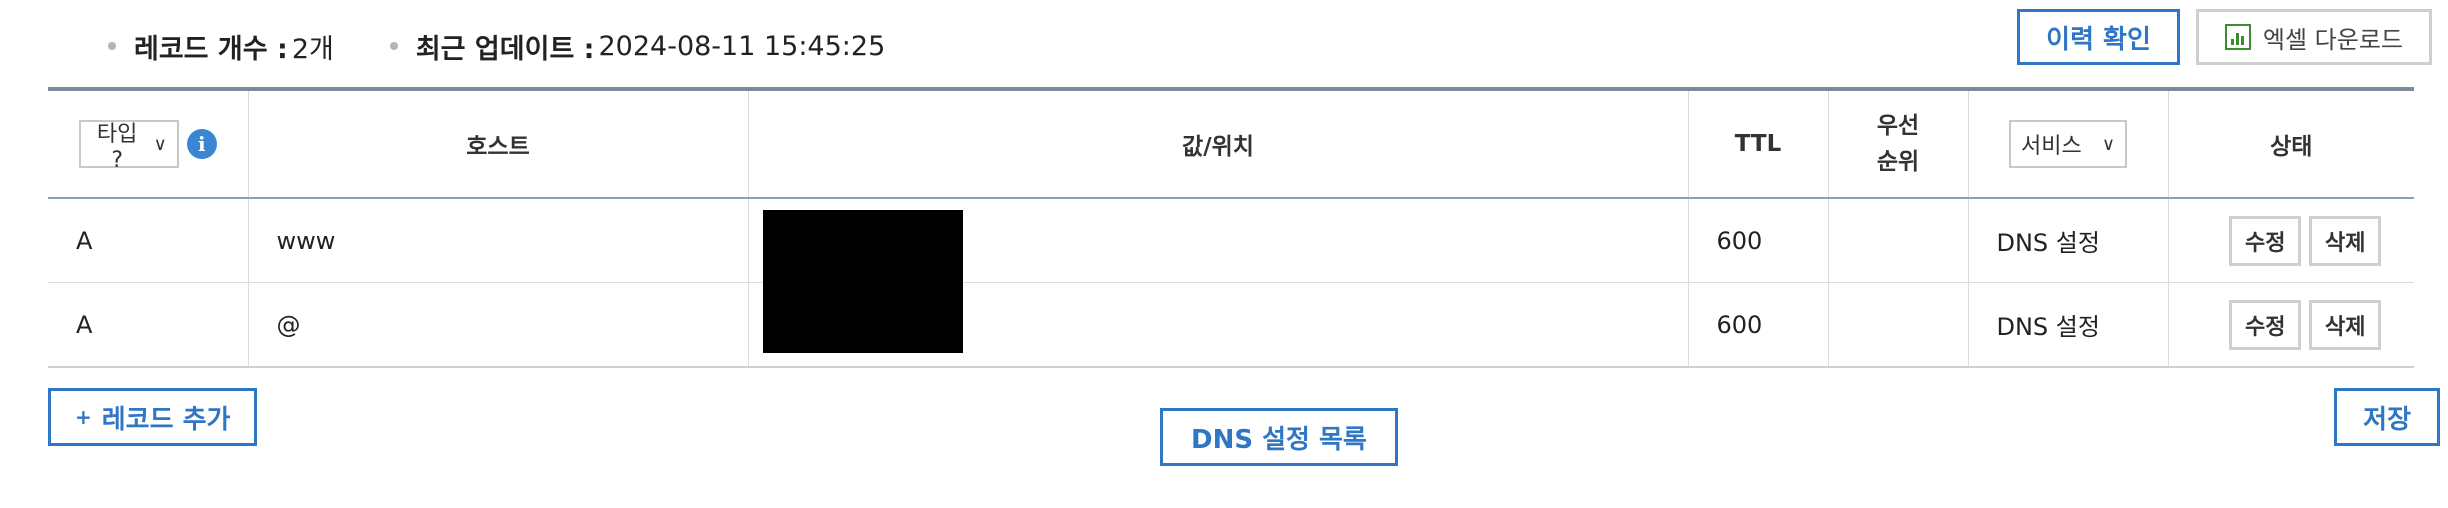 This screenshot has width=2448, height=508. I want to click on service-filter-value: 서비스, so click(2051, 146).